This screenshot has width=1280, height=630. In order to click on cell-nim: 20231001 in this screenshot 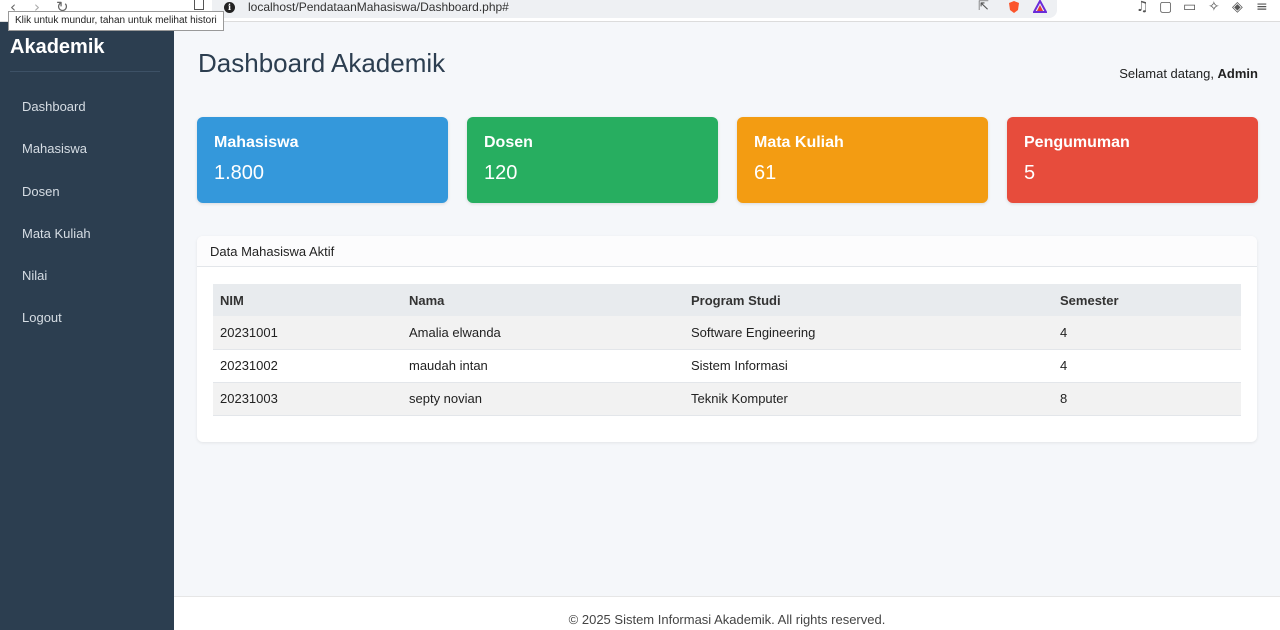, I will do `click(307, 333)`.